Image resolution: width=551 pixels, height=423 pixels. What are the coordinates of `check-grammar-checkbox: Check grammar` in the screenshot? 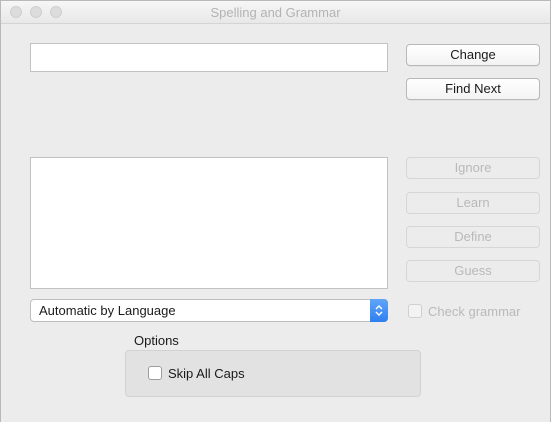 It's located at (464, 311).